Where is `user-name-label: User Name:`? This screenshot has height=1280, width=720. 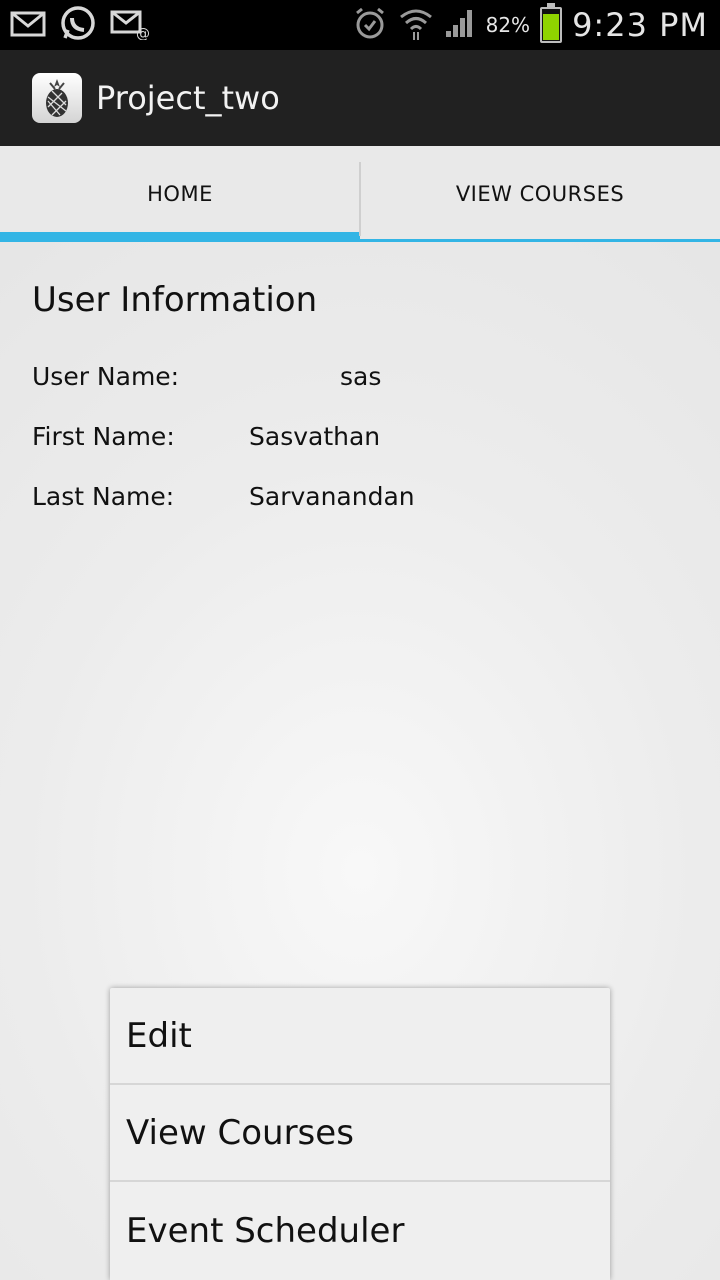
user-name-label: User Name: is located at coordinates (106, 376).